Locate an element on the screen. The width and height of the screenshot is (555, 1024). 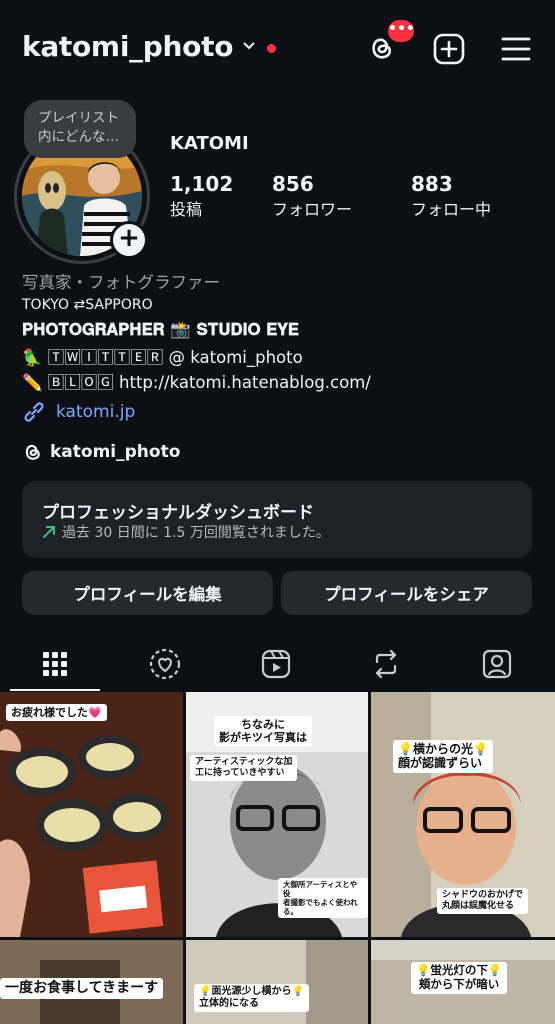
unread-dot is located at coordinates (271, 48).